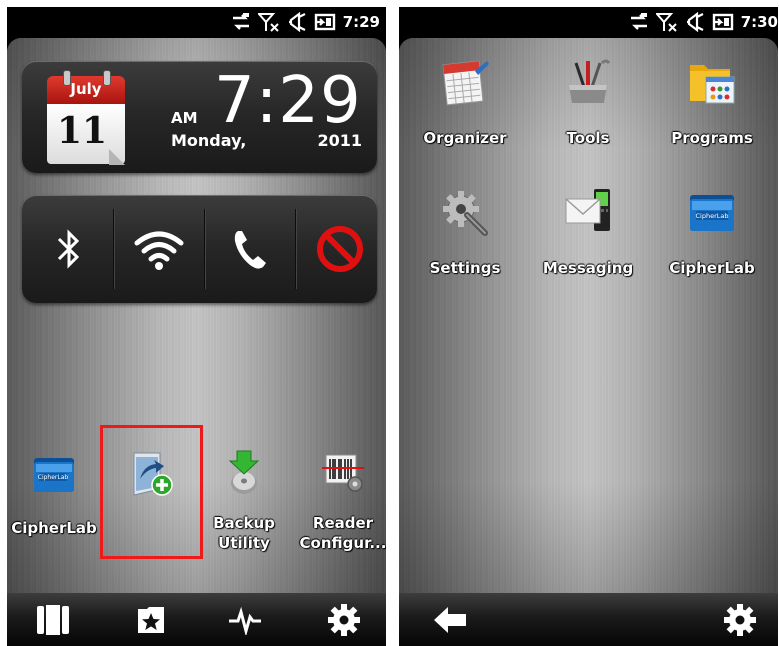 The image size is (779, 646). I want to click on app-add-shortcut, so click(151, 502).